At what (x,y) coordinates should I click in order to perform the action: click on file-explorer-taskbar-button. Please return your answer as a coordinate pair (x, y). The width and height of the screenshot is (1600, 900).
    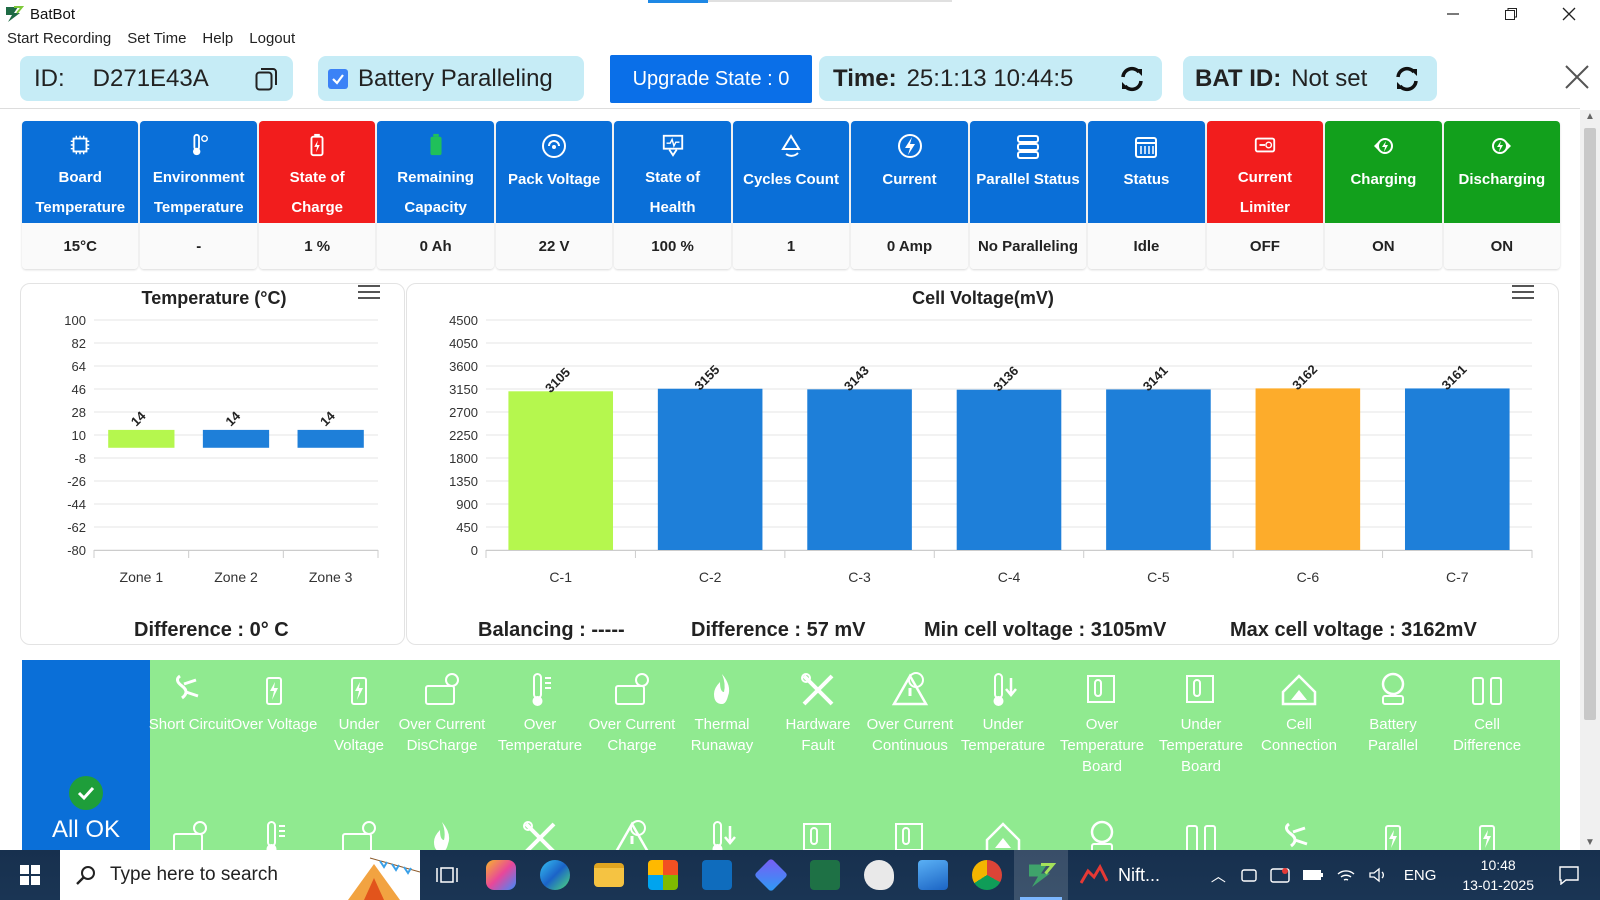
    Looking at the image, I should click on (609, 875).